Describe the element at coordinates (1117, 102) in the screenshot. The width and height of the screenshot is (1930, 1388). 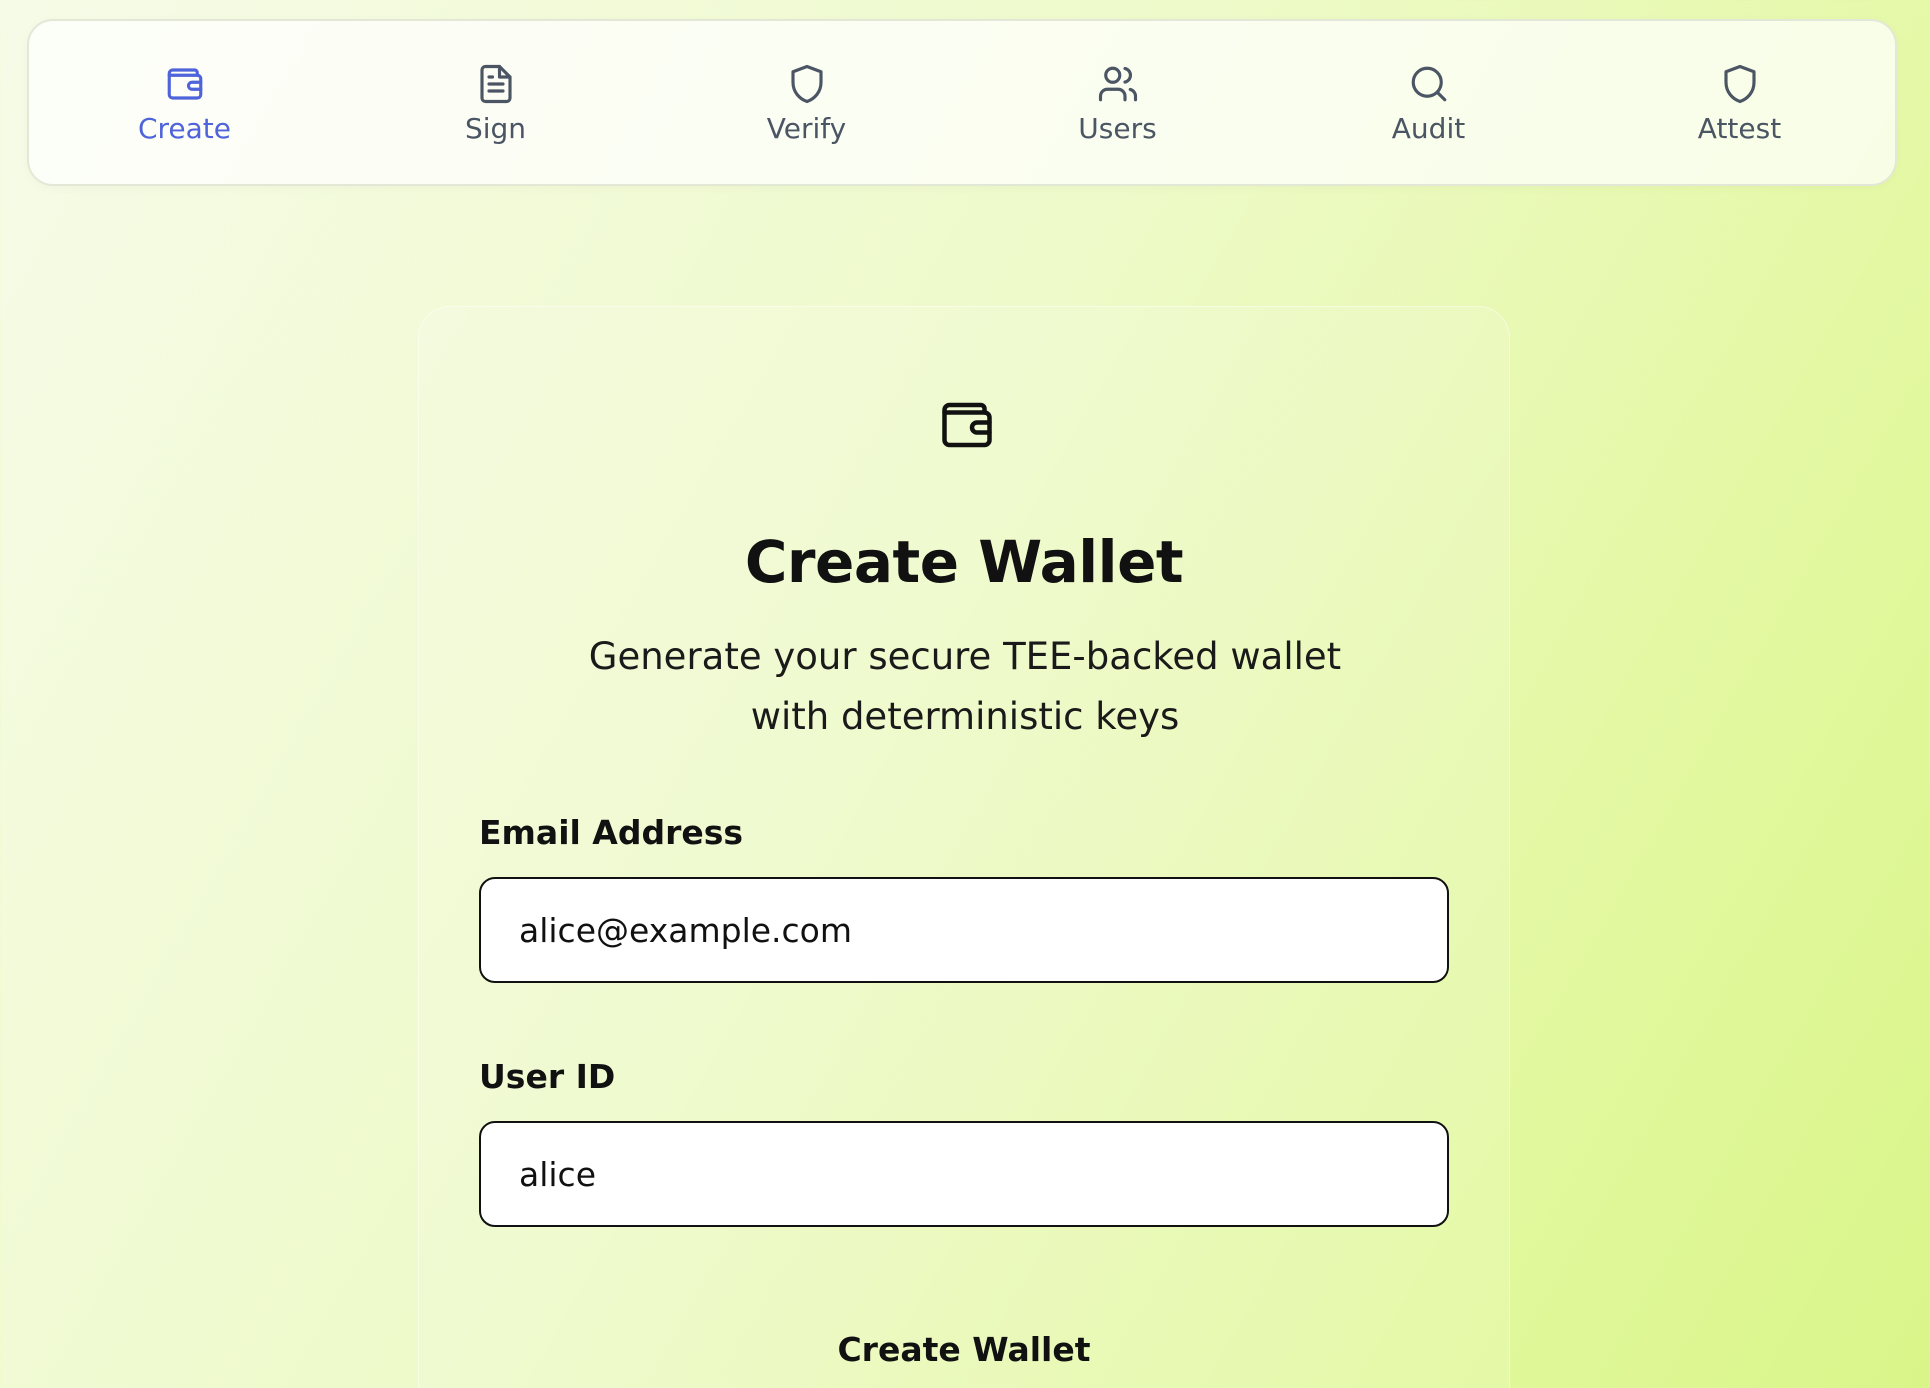
I see `tab-users: Users` at that location.